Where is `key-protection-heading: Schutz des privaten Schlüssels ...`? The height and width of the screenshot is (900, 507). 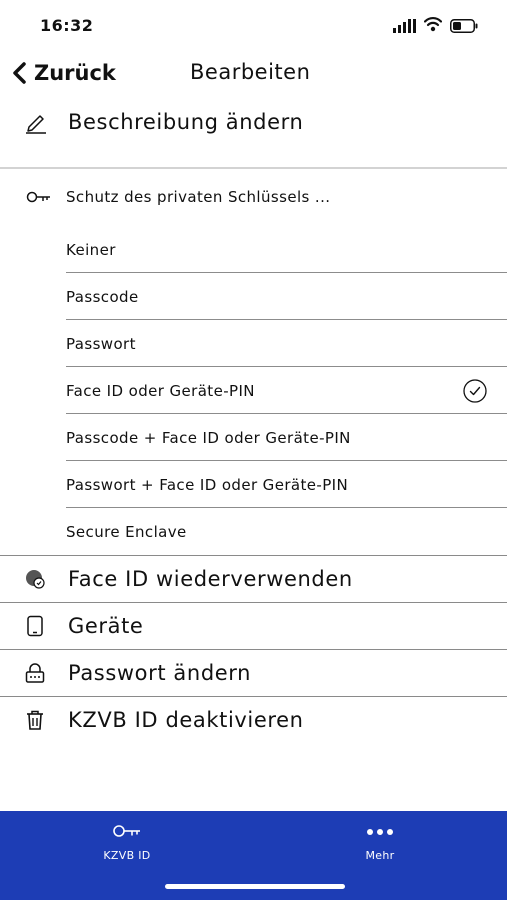
key-protection-heading: Schutz des privaten Schlüssels ... is located at coordinates (198, 197).